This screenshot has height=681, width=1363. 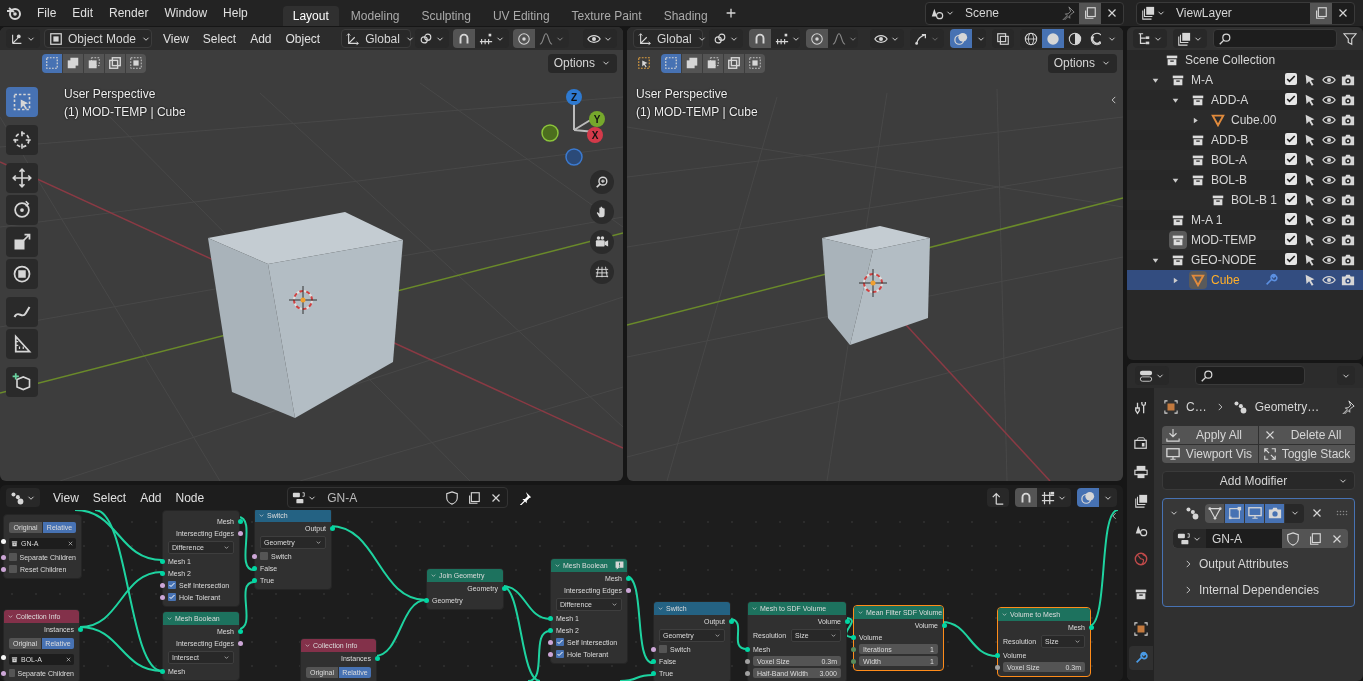 I want to click on stack-button: Apply All, so click(x=1210, y=435).